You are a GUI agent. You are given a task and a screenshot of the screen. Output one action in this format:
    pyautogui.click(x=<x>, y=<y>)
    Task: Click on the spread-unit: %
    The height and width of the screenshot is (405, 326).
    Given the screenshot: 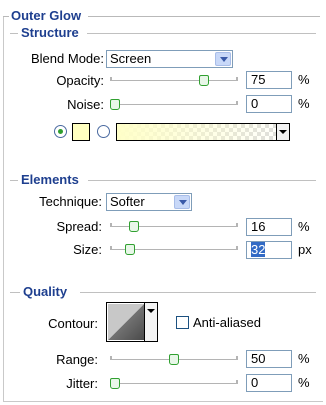 What is the action you would take?
    pyautogui.click(x=304, y=226)
    